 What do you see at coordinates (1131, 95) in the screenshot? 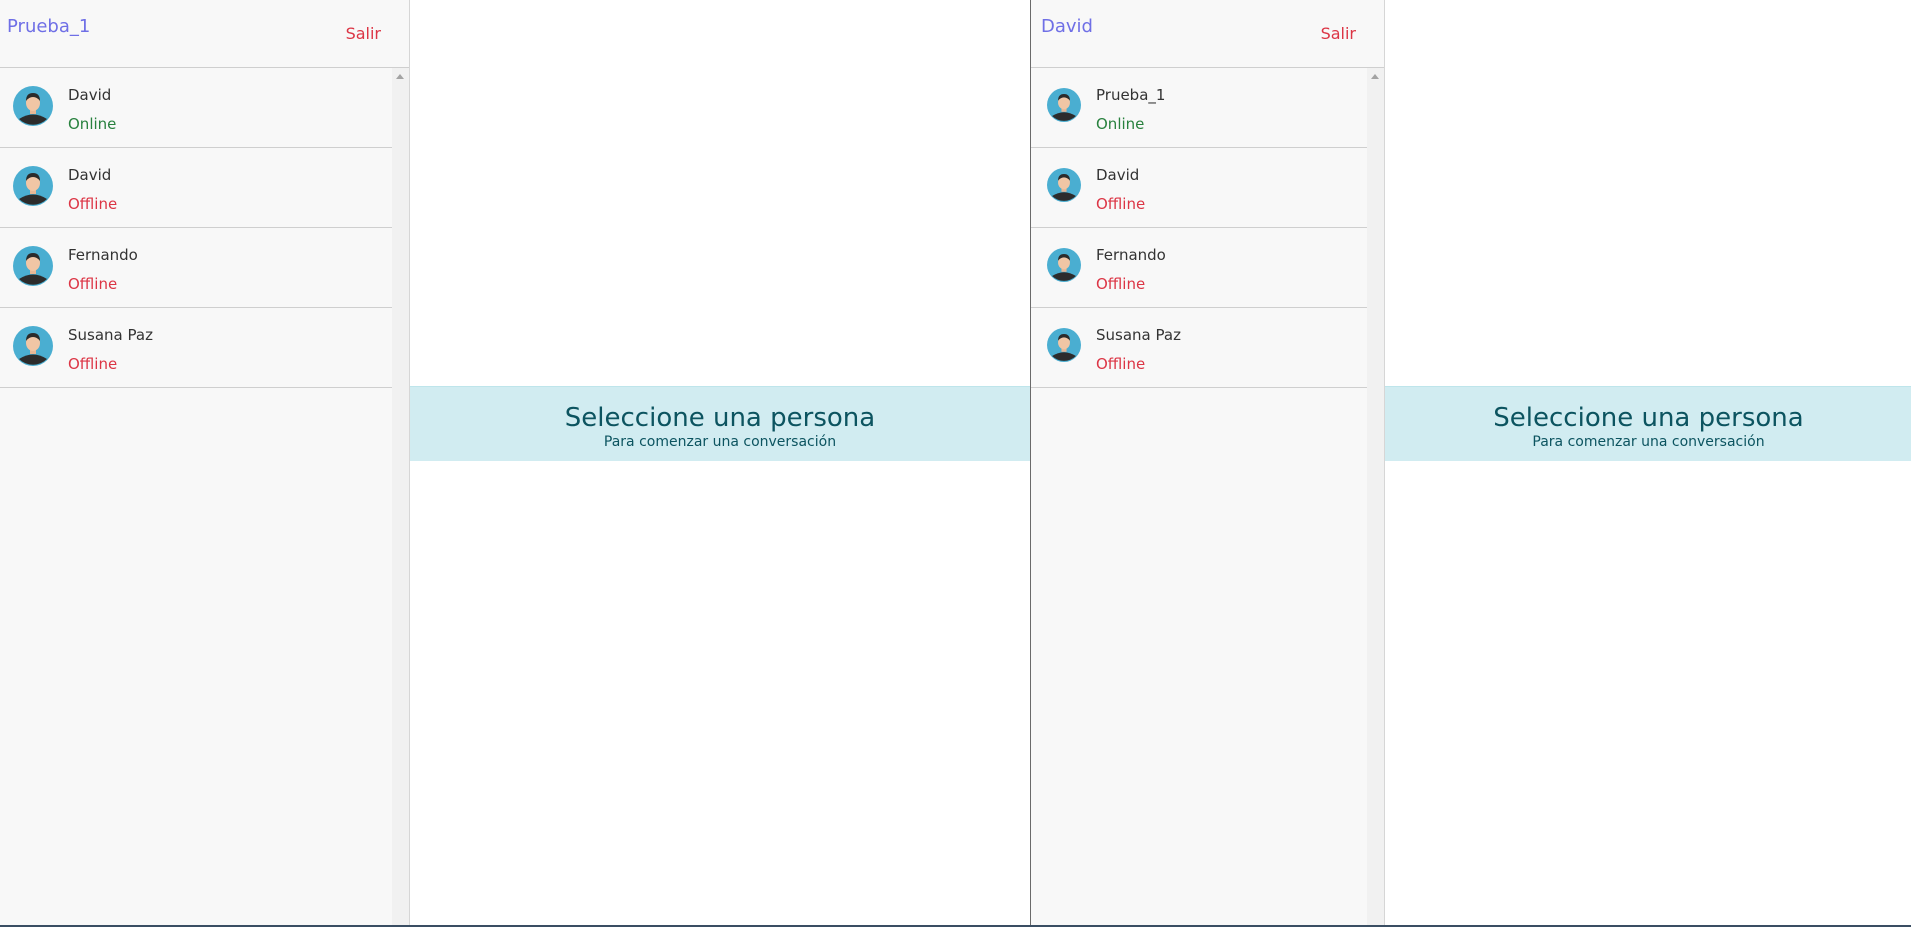
I see `contact-name: Prueba_1` at bounding box center [1131, 95].